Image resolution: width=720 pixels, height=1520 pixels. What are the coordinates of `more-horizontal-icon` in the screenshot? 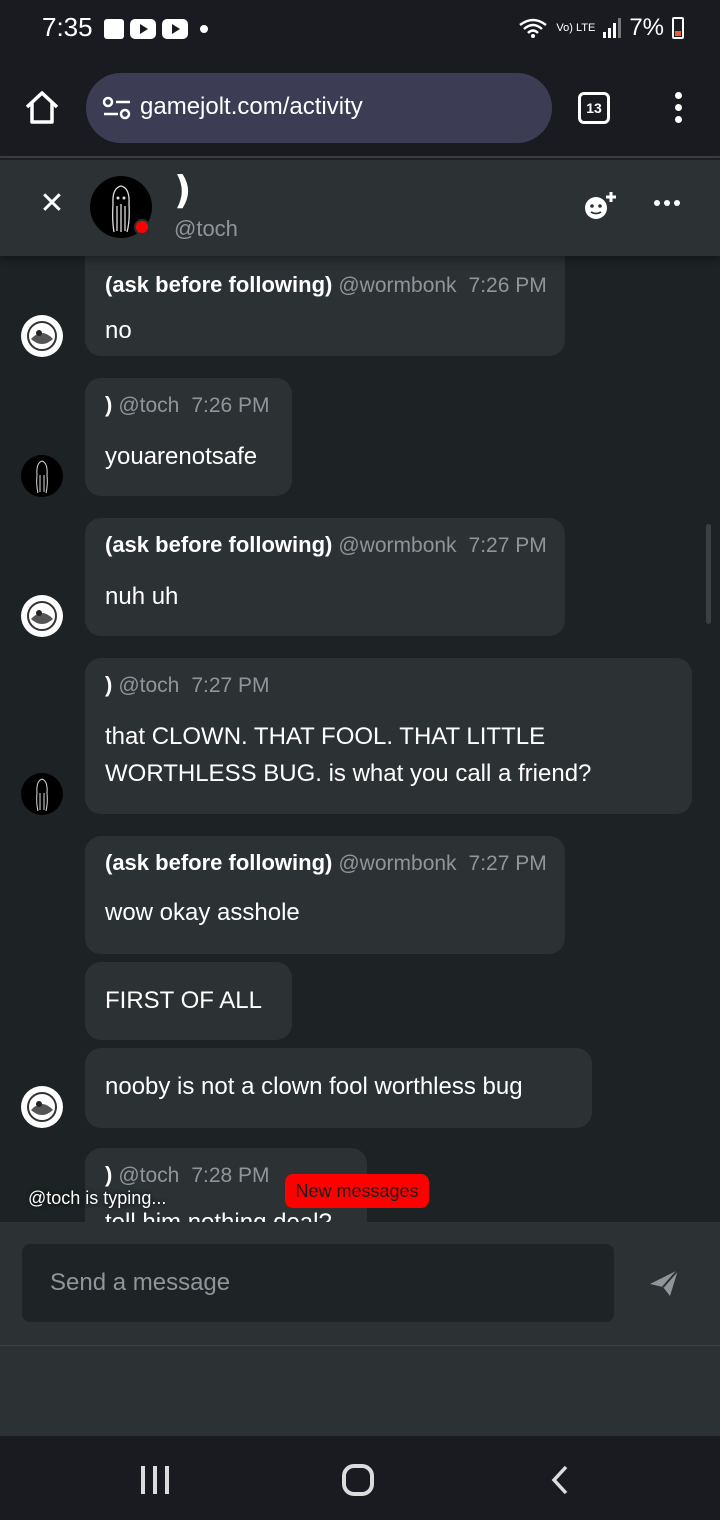 It's located at (667, 203).